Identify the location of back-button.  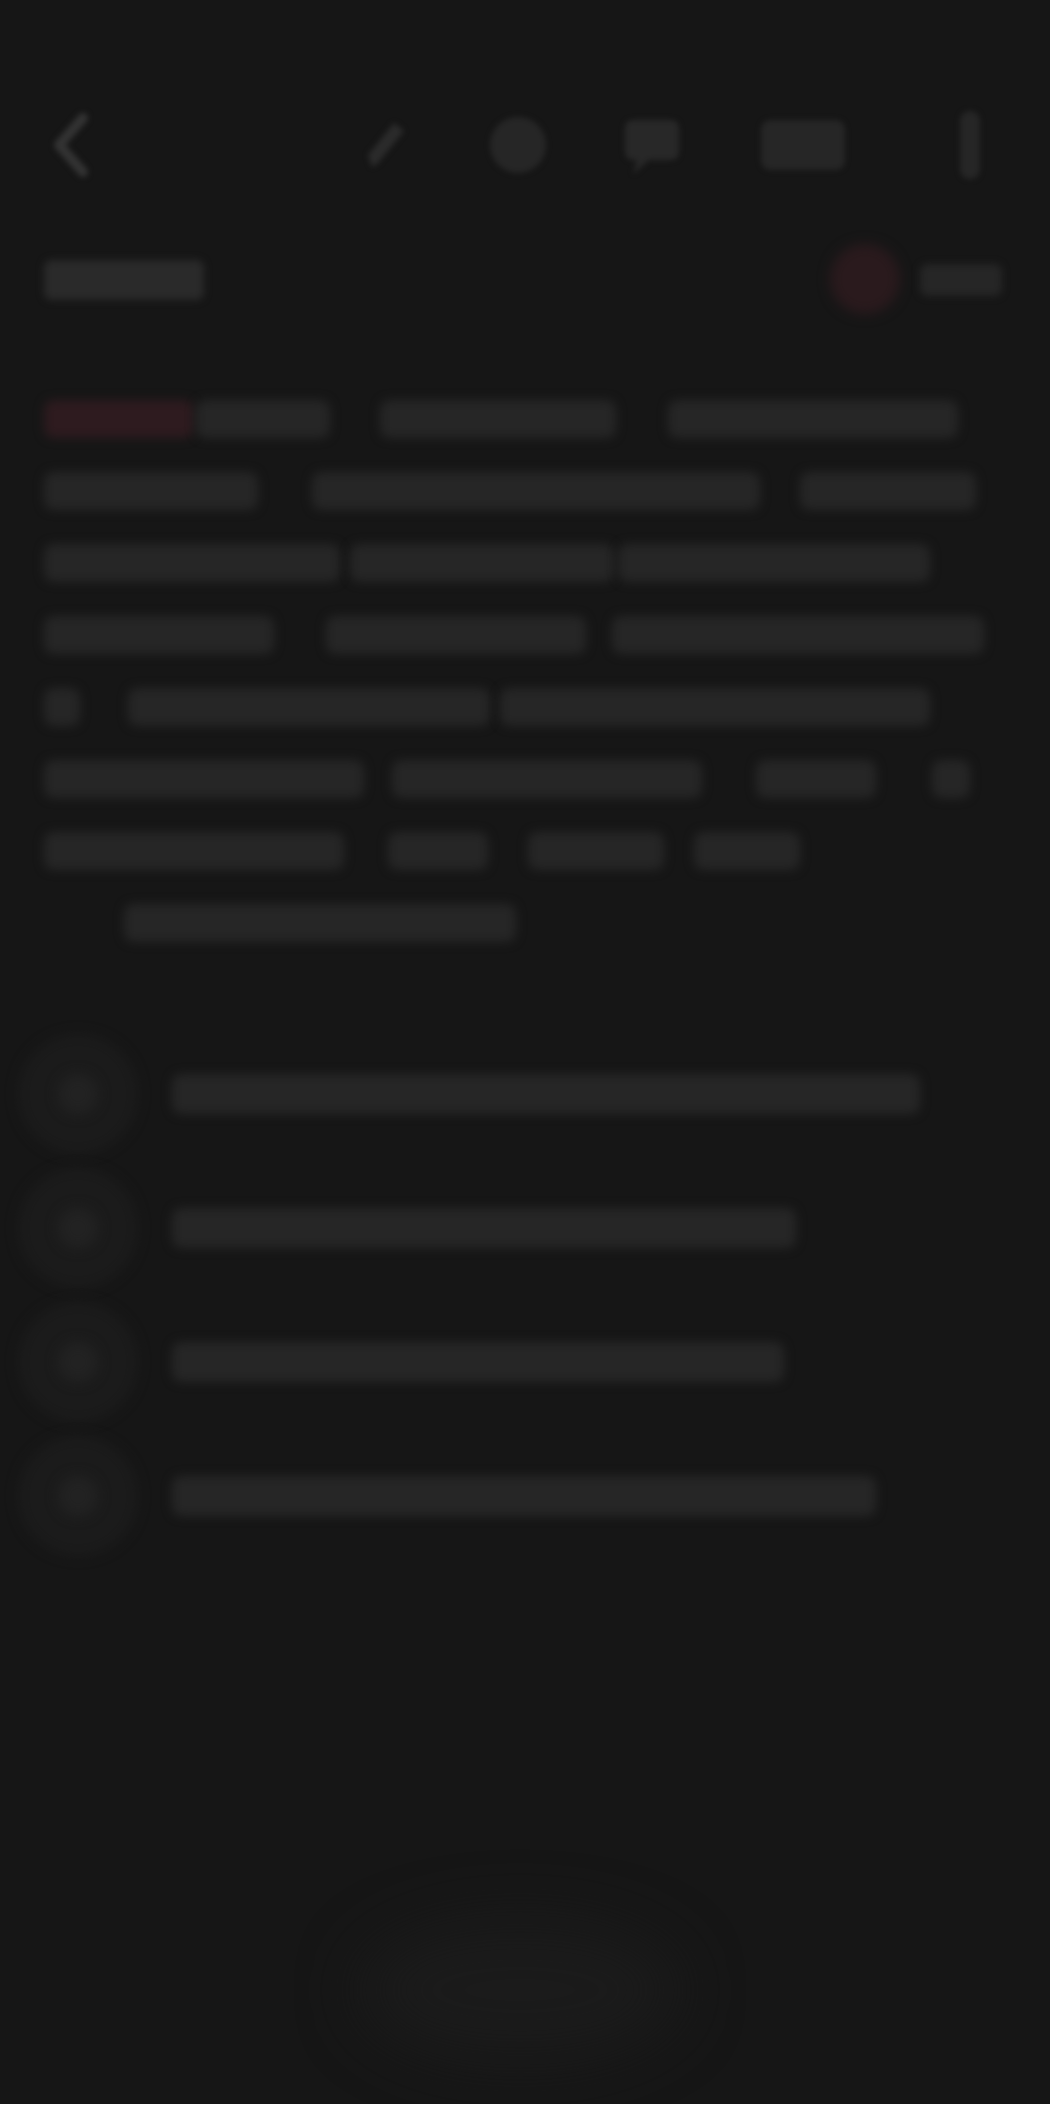
(70, 145).